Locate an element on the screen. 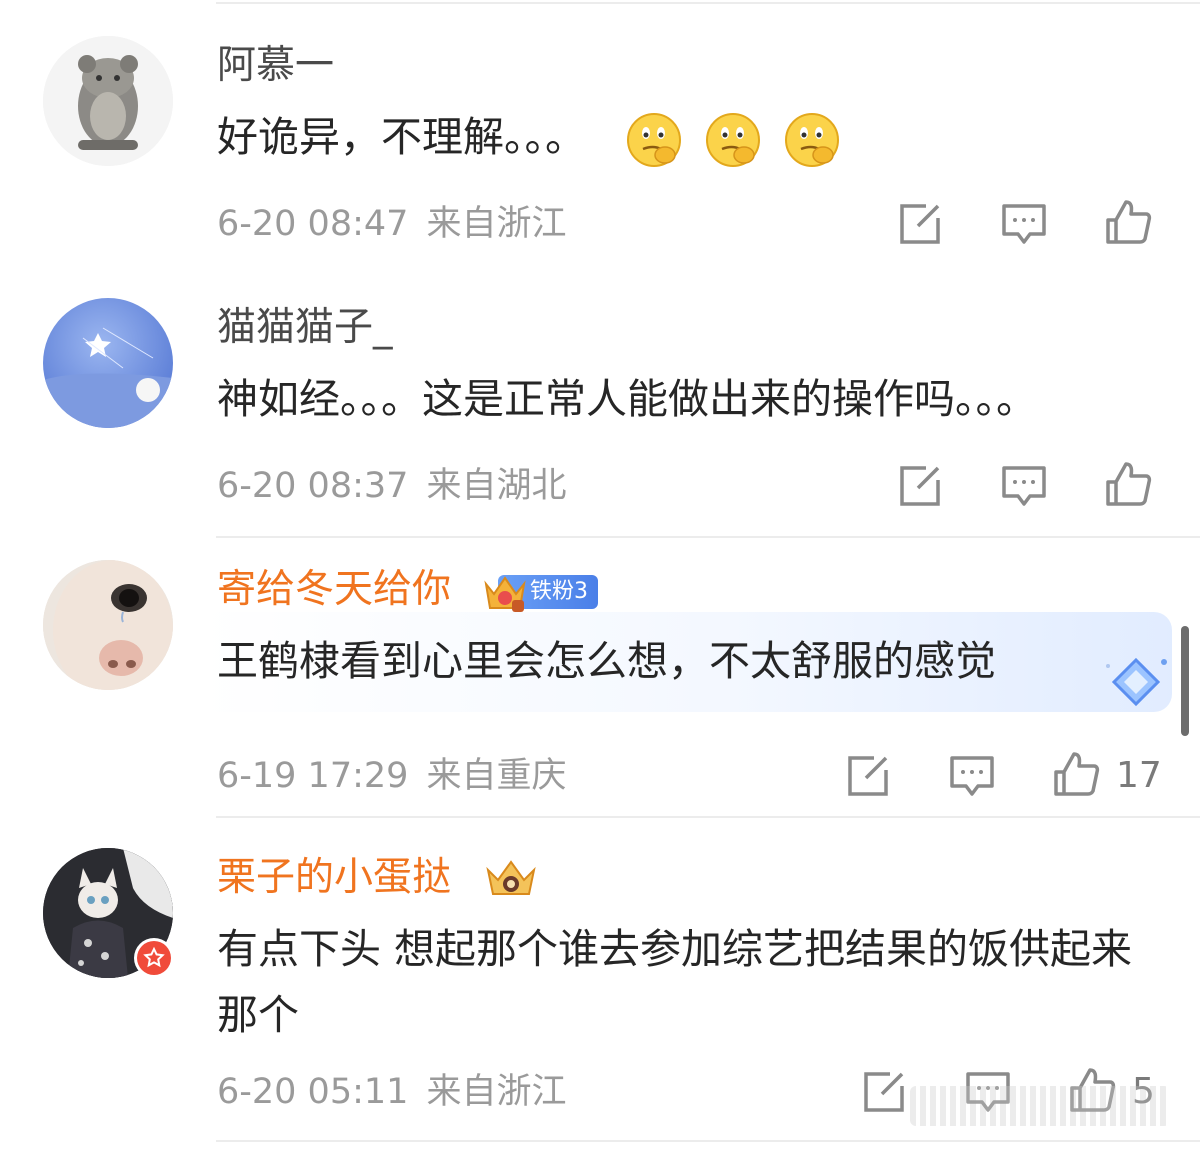 This screenshot has width=1200, height=1152. star-icon is located at coordinates (154, 958).